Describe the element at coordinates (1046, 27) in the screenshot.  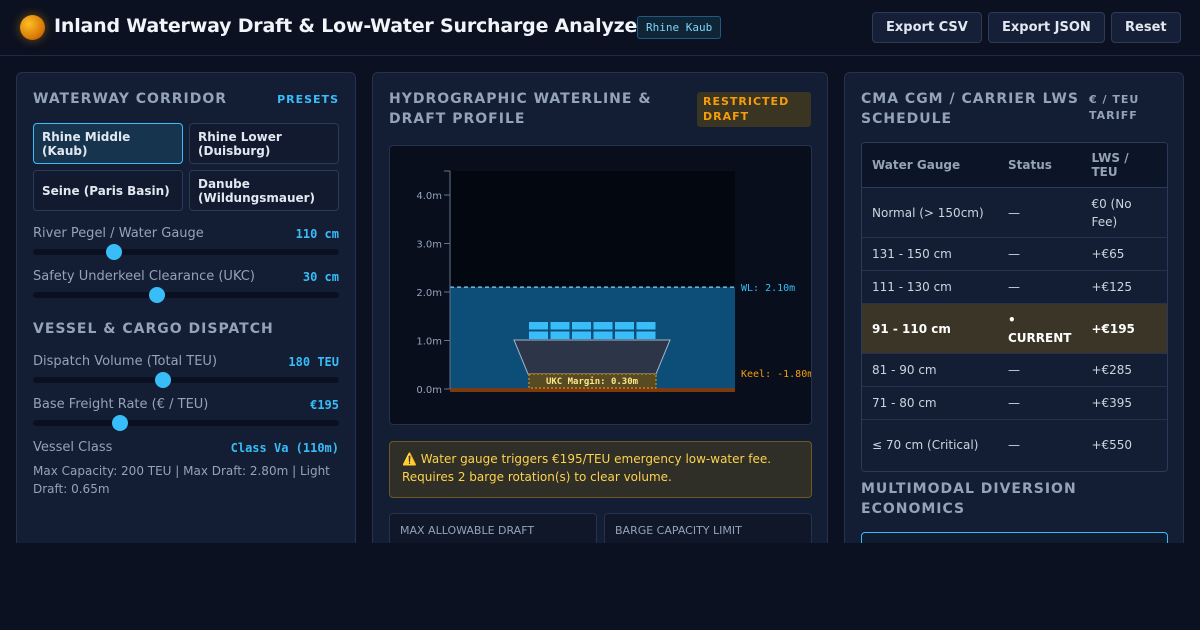
I see `export-json-button: Export JSON` at that location.